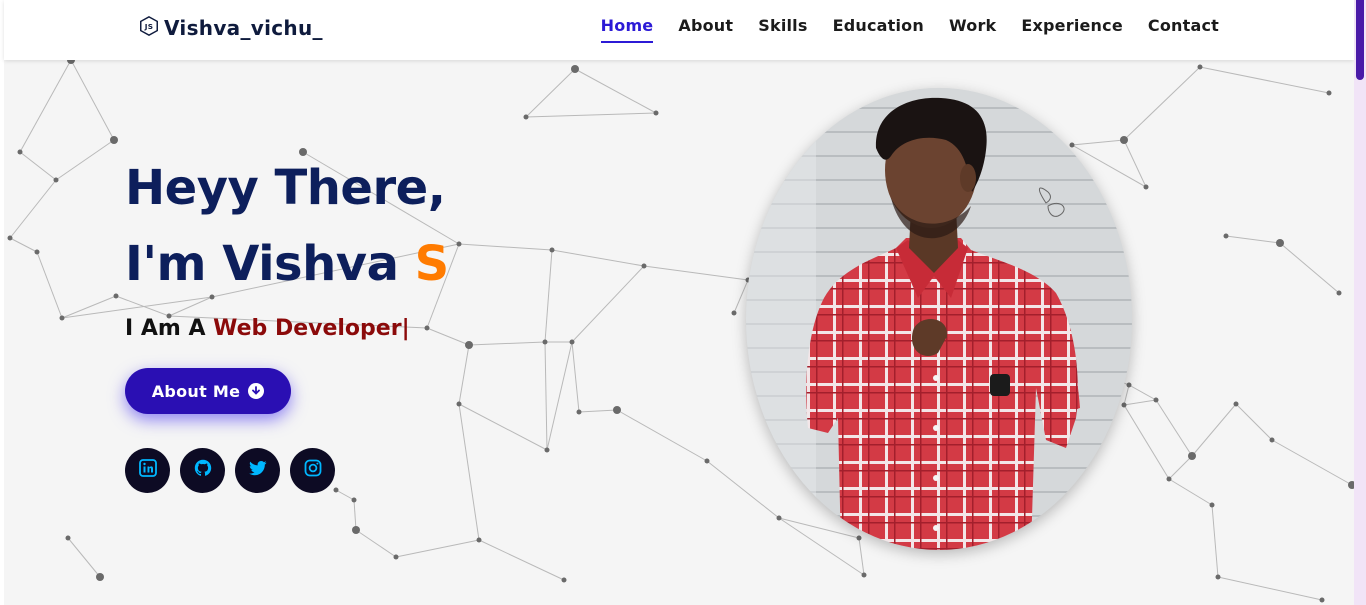 The height and width of the screenshot is (605, 1366). Describe the element at coordinates (1360, 40) in the screenshot. I see `scrollbar-thumb` at that location.